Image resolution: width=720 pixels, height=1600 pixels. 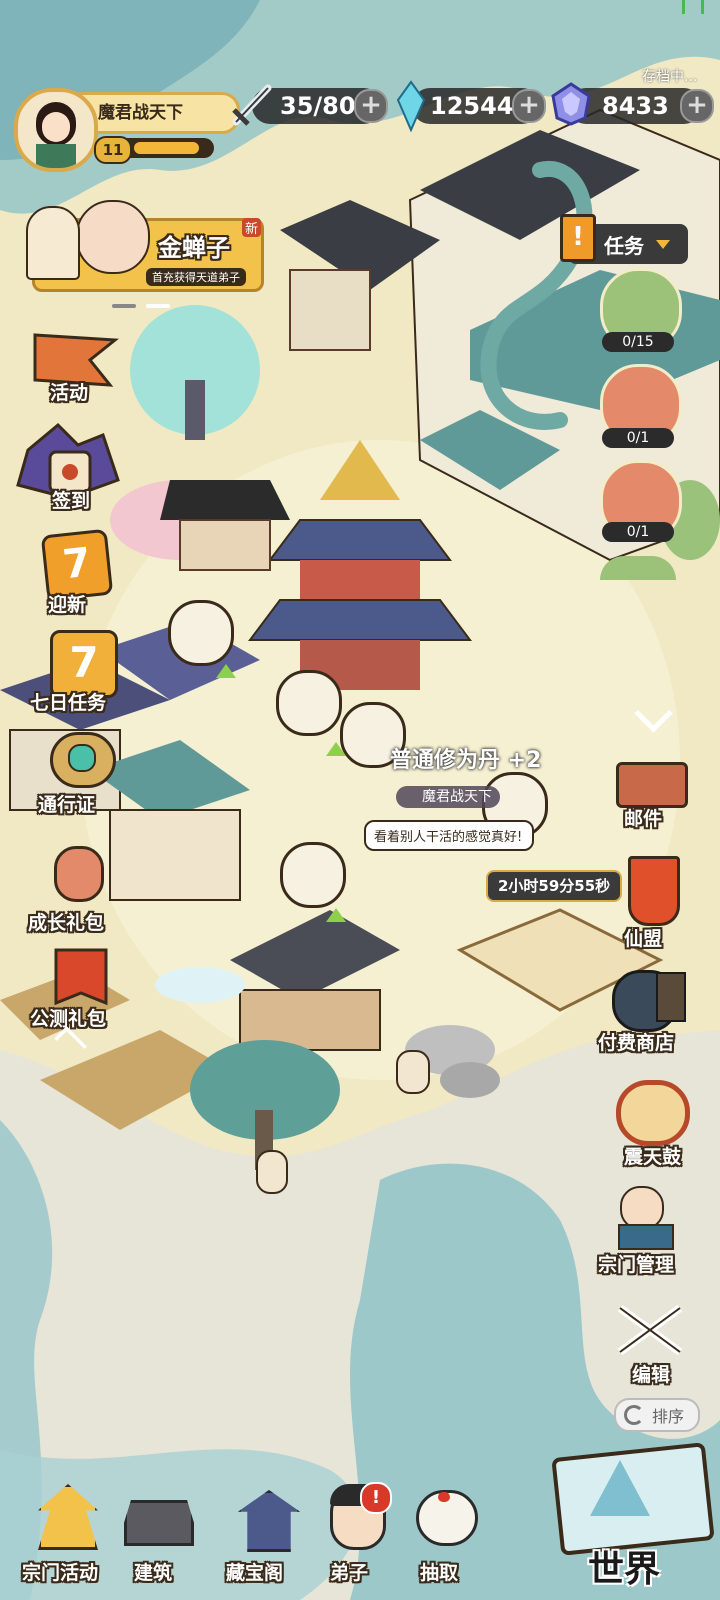 I want to click on alliance-banner-icon, so click(x=654, y=891).